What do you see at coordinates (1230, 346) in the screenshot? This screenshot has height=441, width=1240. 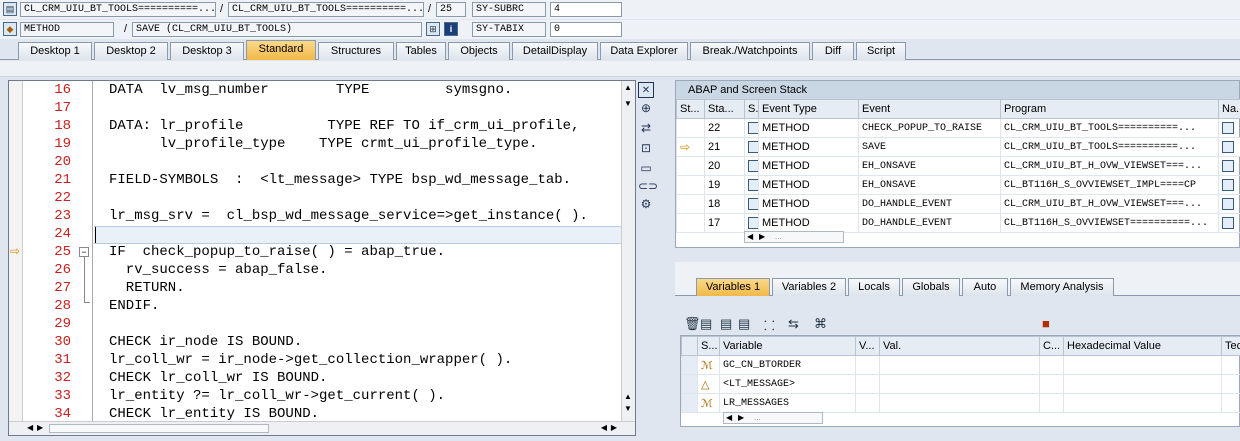 I see `col-header: Tec` at bounding box center [1230, 346].